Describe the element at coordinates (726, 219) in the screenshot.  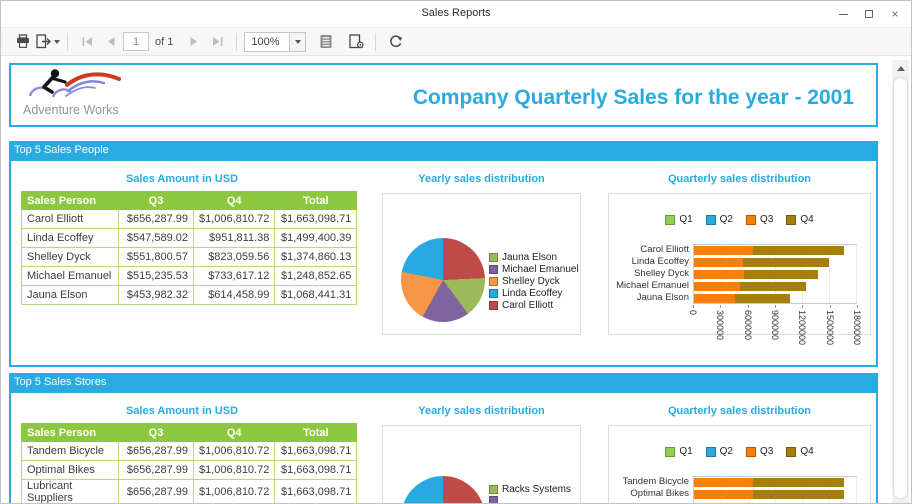
I see `legend-label: Q2` at that location.